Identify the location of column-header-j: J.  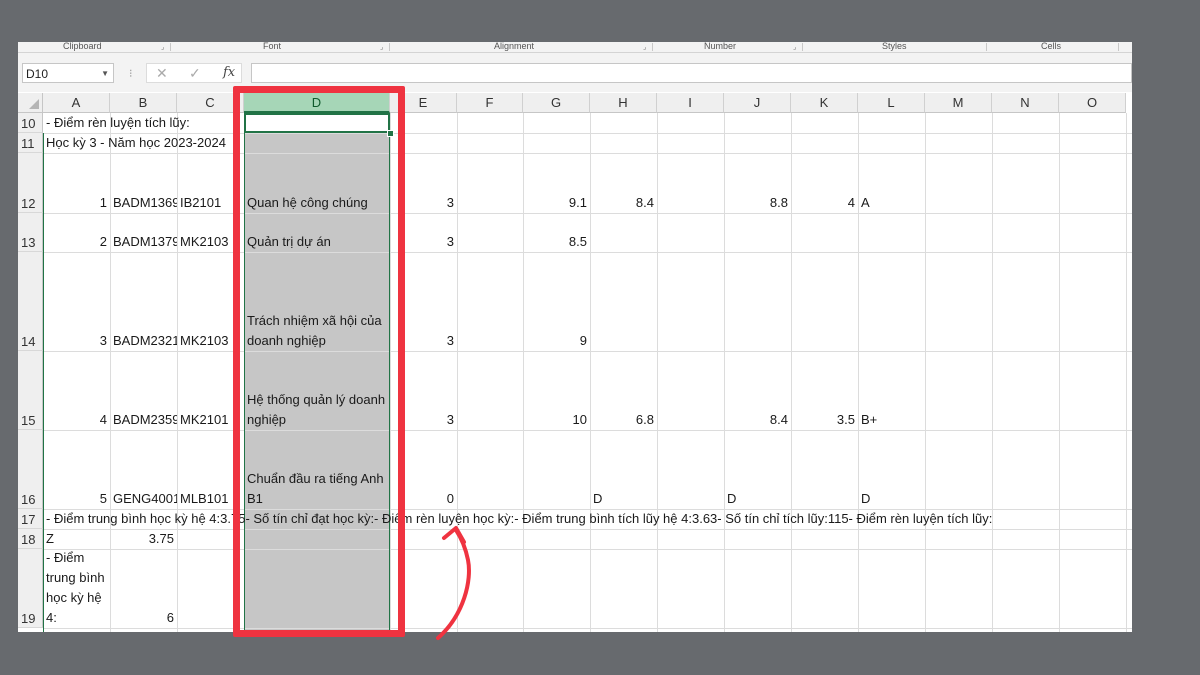
(757, 103).